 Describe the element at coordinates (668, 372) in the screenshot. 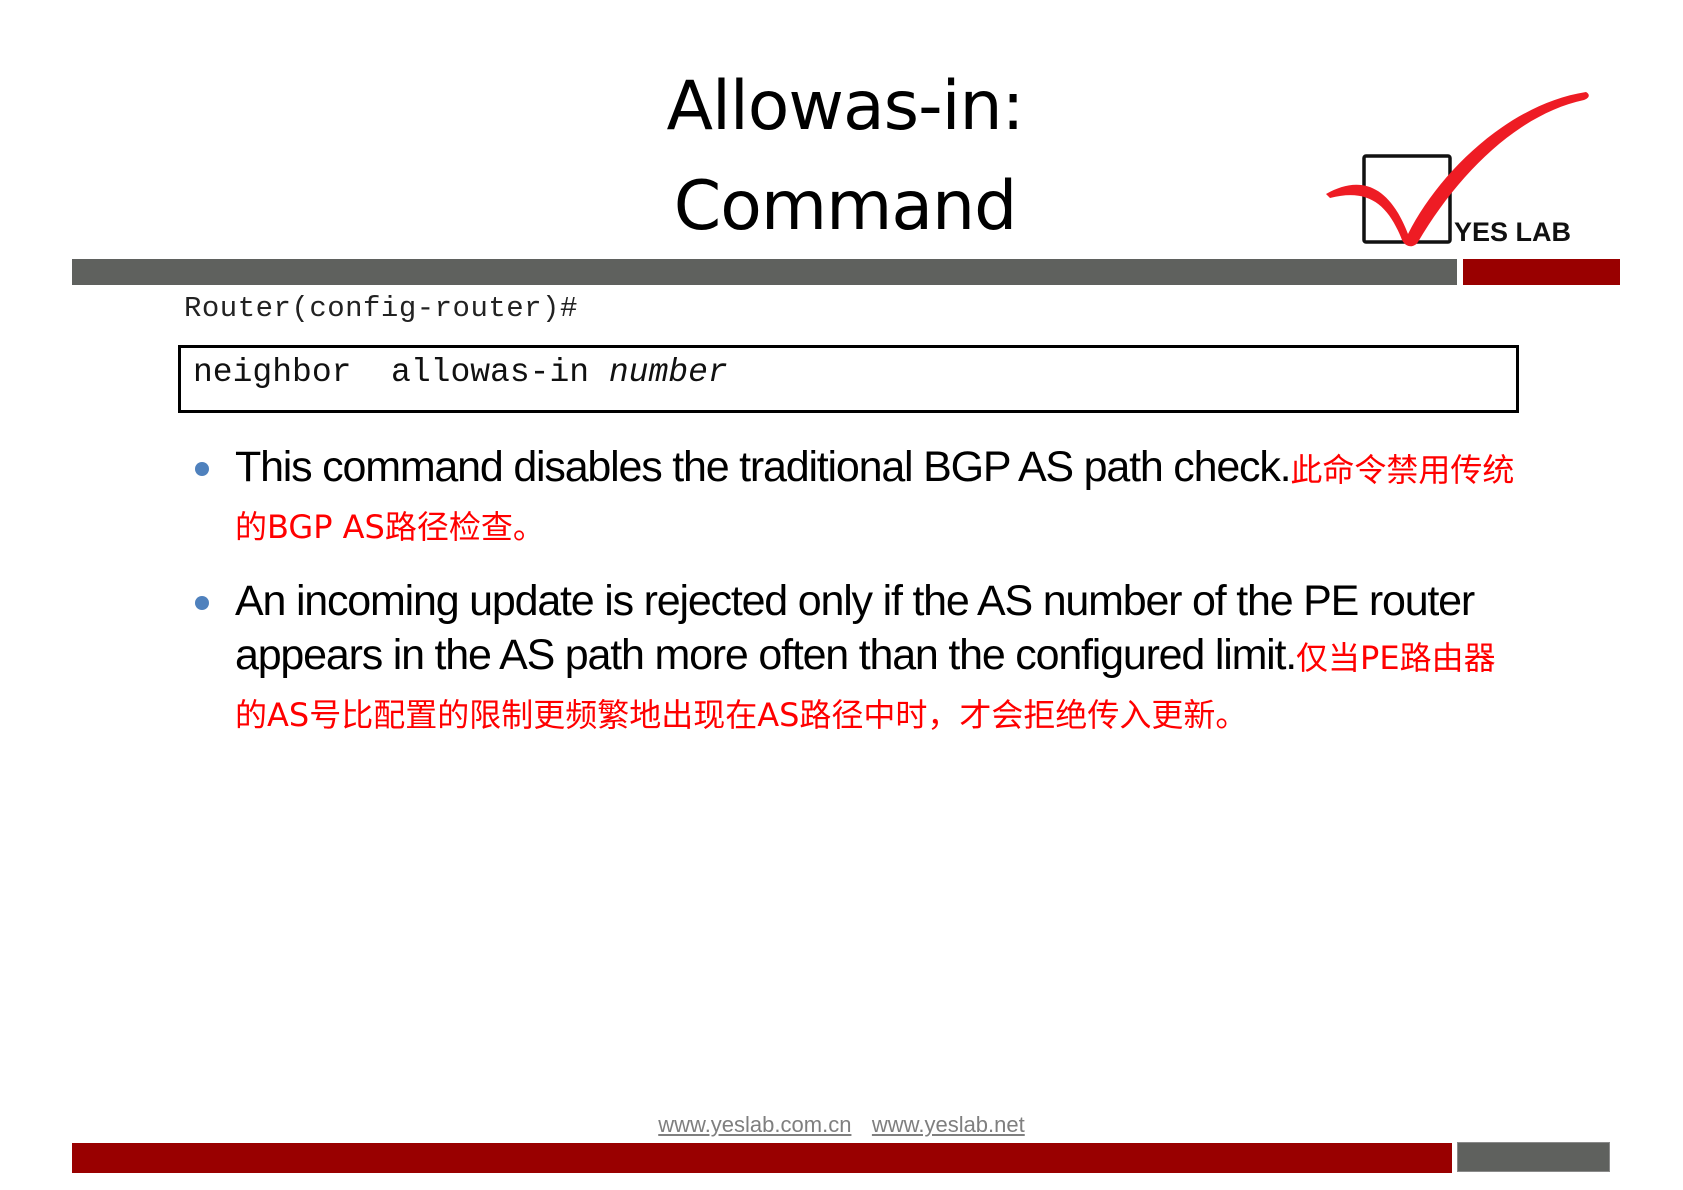

I see `command-argument: number` at that location.